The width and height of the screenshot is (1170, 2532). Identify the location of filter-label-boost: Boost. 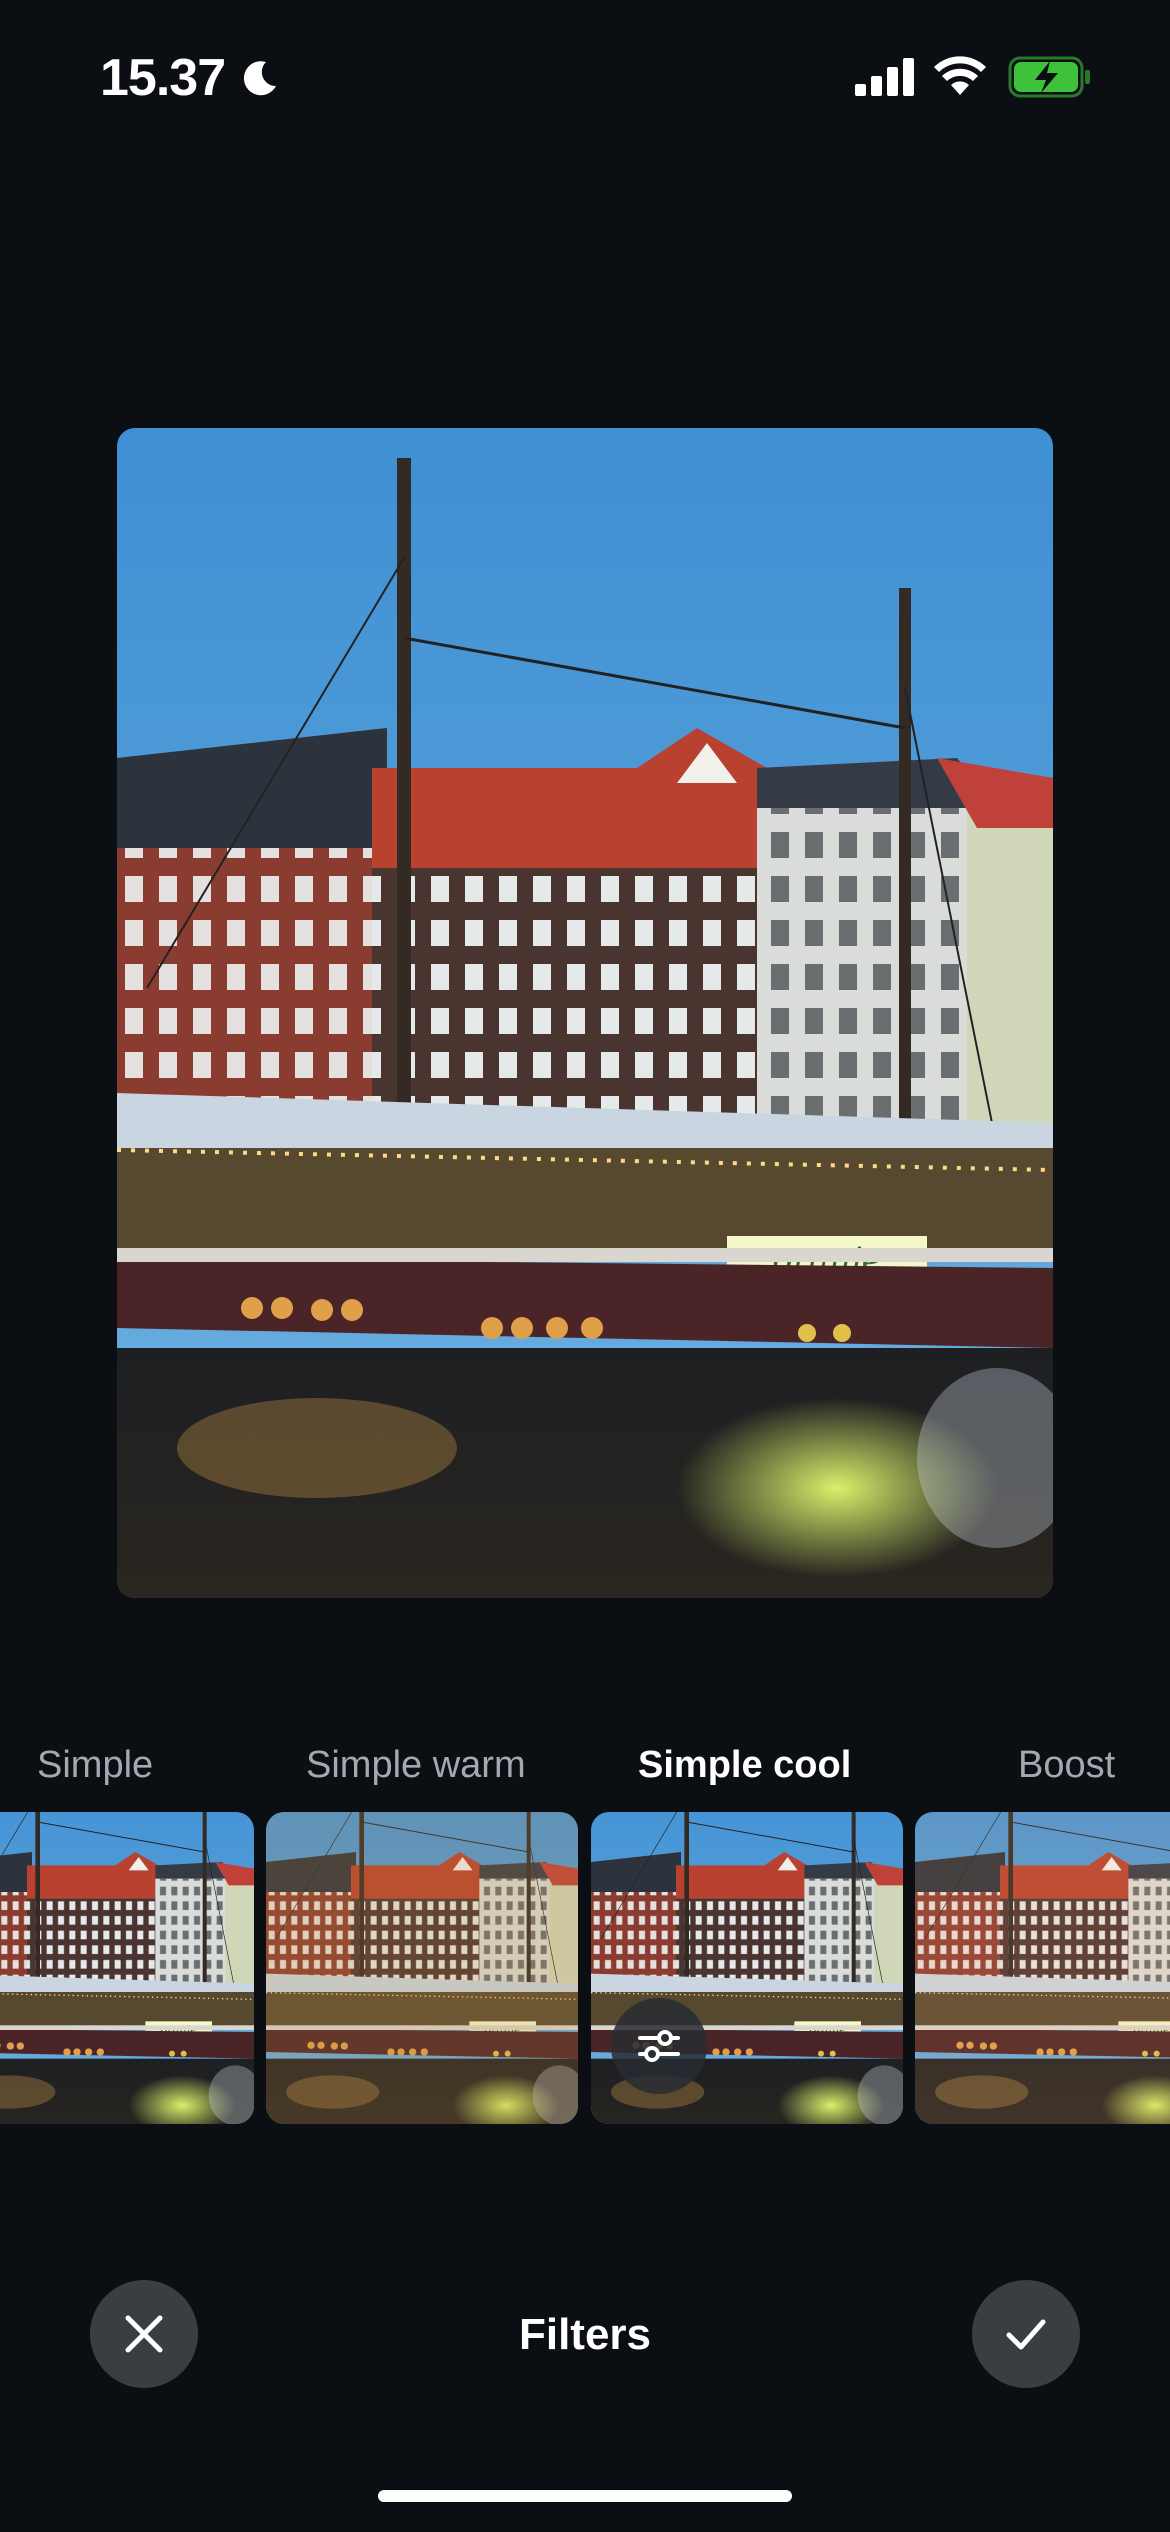
(1066, 1765).